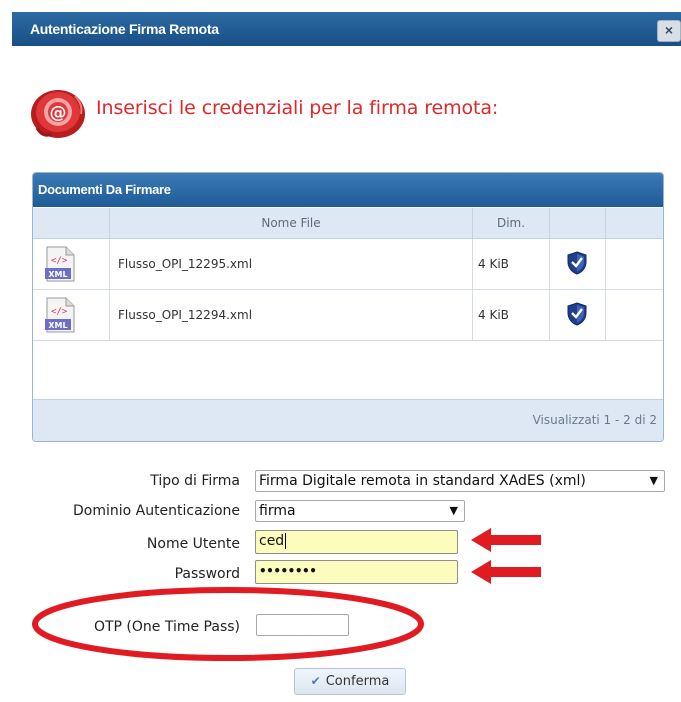 The height and width of the screenshot is (702, 681). I want to click on grid-header: Nome File Dim., so click(348, 223).